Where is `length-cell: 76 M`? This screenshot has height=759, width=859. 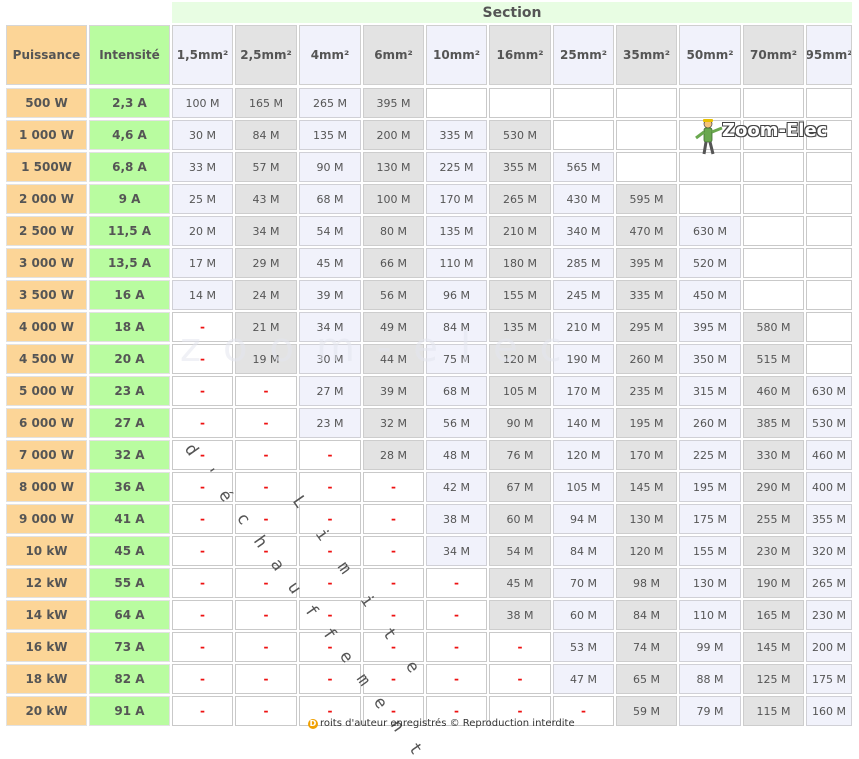
length-cell: 76 M is located at coordinates (520, 455).